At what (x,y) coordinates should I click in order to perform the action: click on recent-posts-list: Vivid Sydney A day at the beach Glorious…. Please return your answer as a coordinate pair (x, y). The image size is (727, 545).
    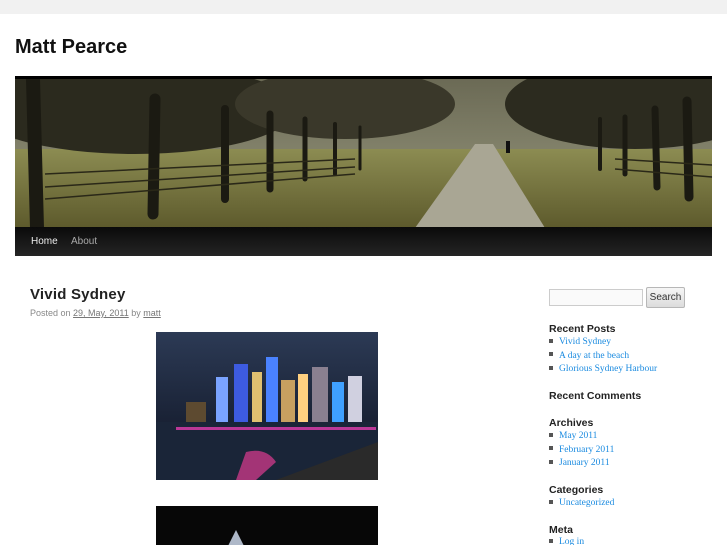
    Looking at the image, I should click on (603, 356).